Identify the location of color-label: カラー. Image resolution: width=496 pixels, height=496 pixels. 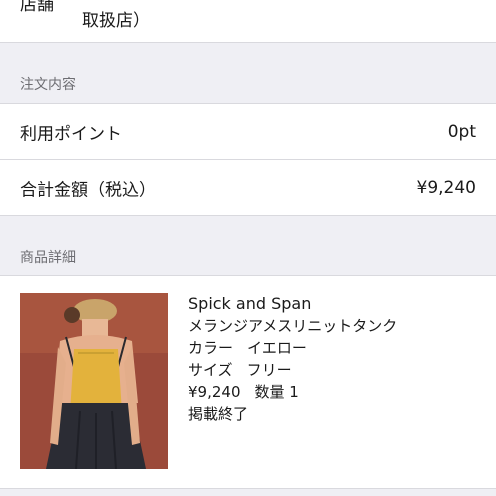
(211, 348).